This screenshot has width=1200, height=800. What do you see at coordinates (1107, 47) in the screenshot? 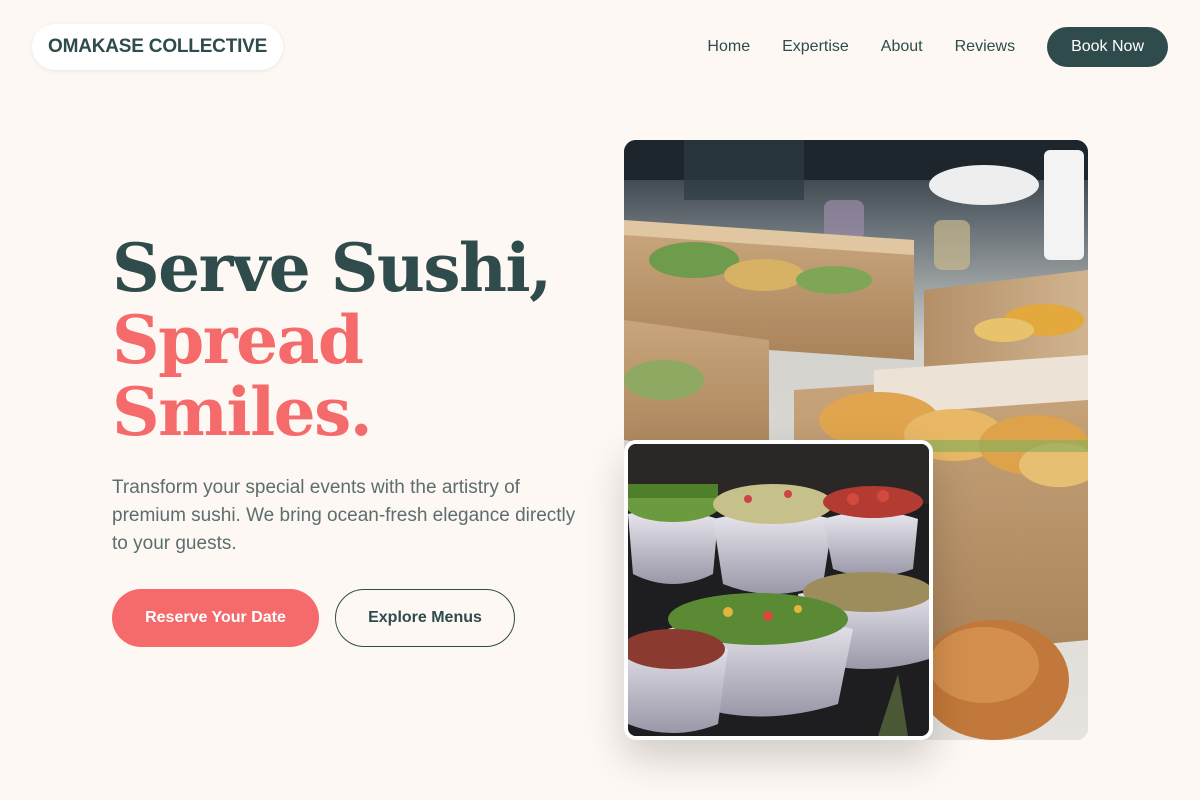
I see `book-now-button: Book Now` at bounding box center [1107, 47].